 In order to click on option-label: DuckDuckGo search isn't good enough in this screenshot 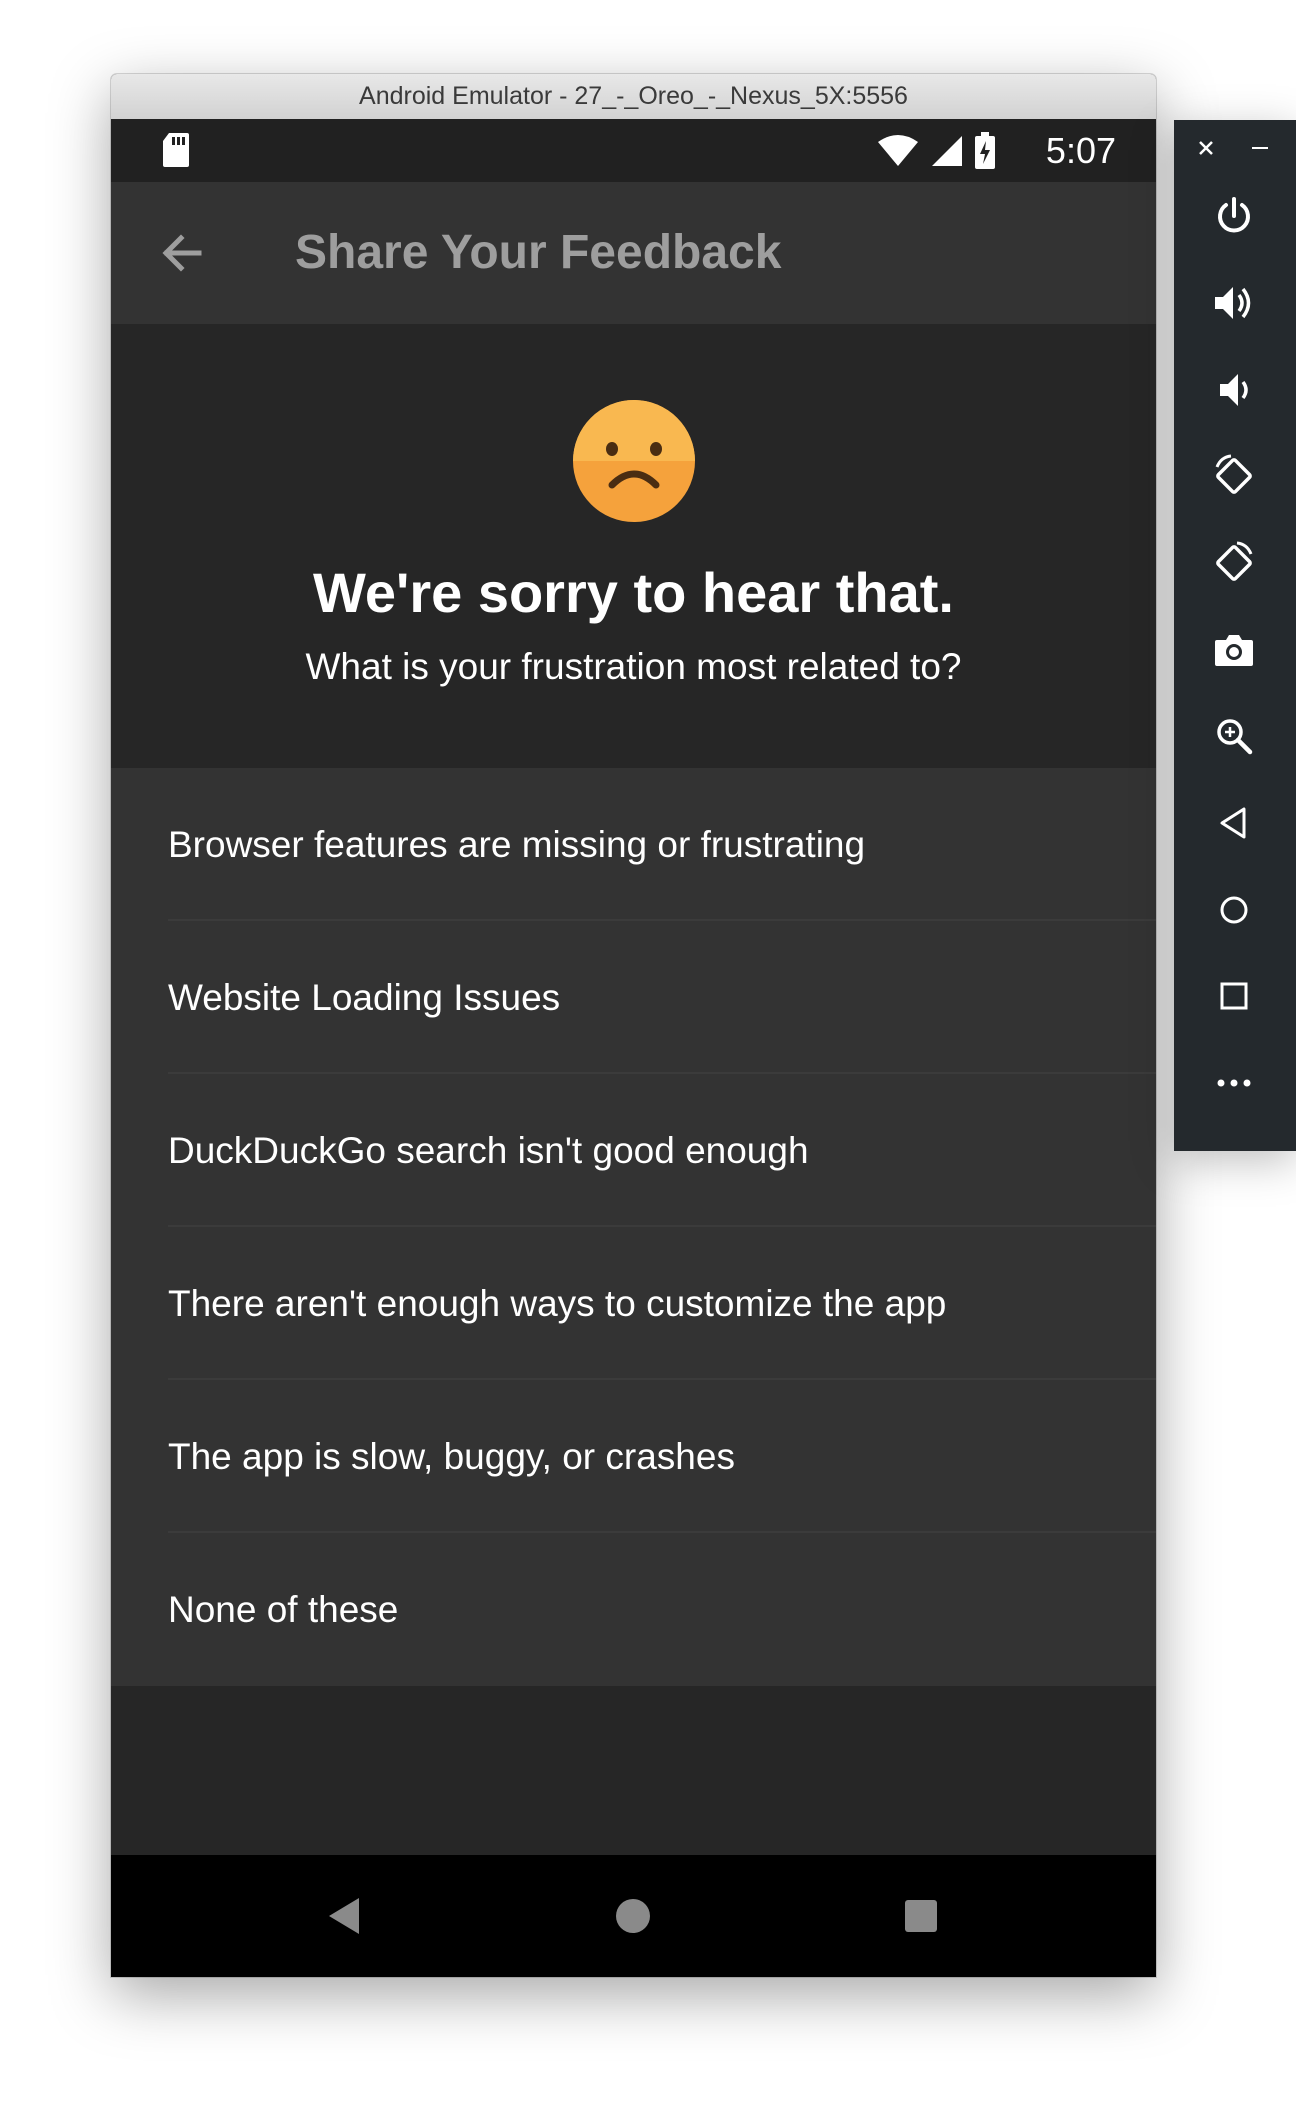, I will do `click(488, 1150)`.